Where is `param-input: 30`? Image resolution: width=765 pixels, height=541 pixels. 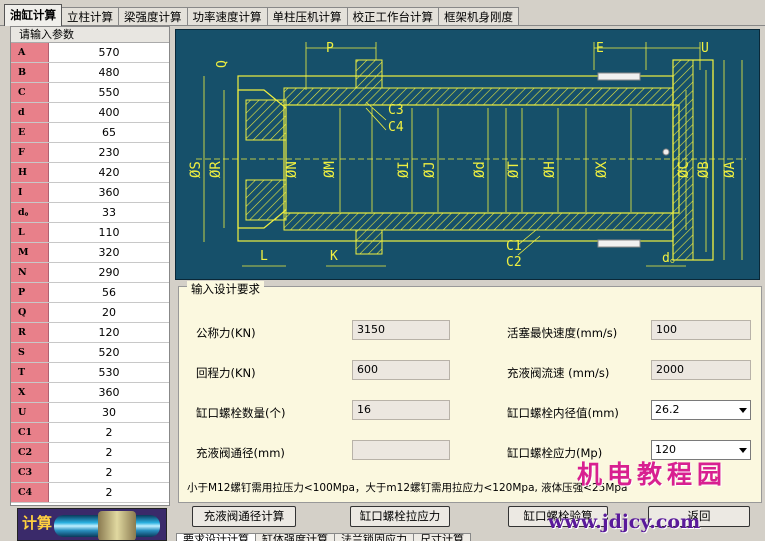
param-input: 30 is located at coordinates (109, 412).